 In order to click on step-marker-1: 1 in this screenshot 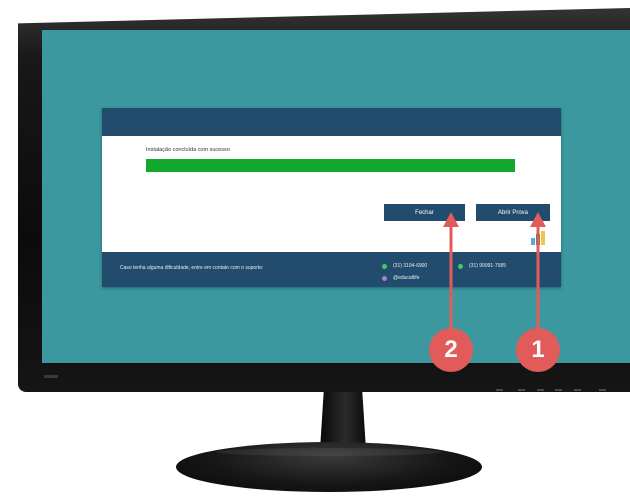, I will do `click(538, 350)`.